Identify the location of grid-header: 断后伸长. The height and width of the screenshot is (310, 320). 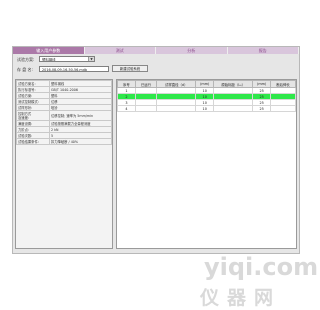
(283, 84).